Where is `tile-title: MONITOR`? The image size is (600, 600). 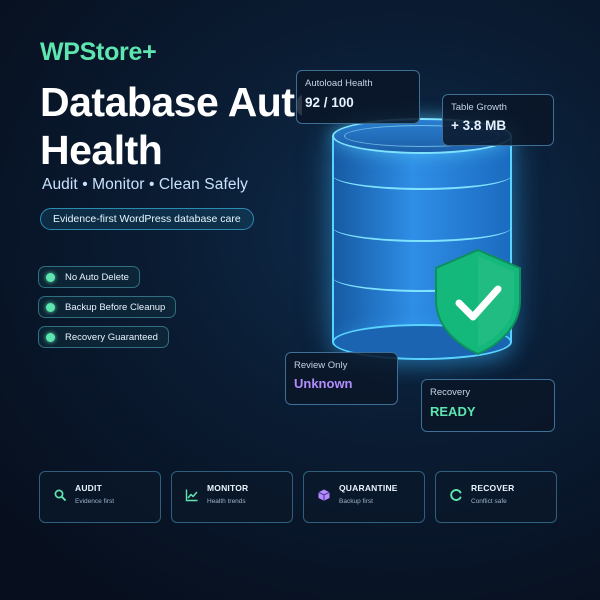
tile-title: MONITOR is located at coordinates (228, 488).